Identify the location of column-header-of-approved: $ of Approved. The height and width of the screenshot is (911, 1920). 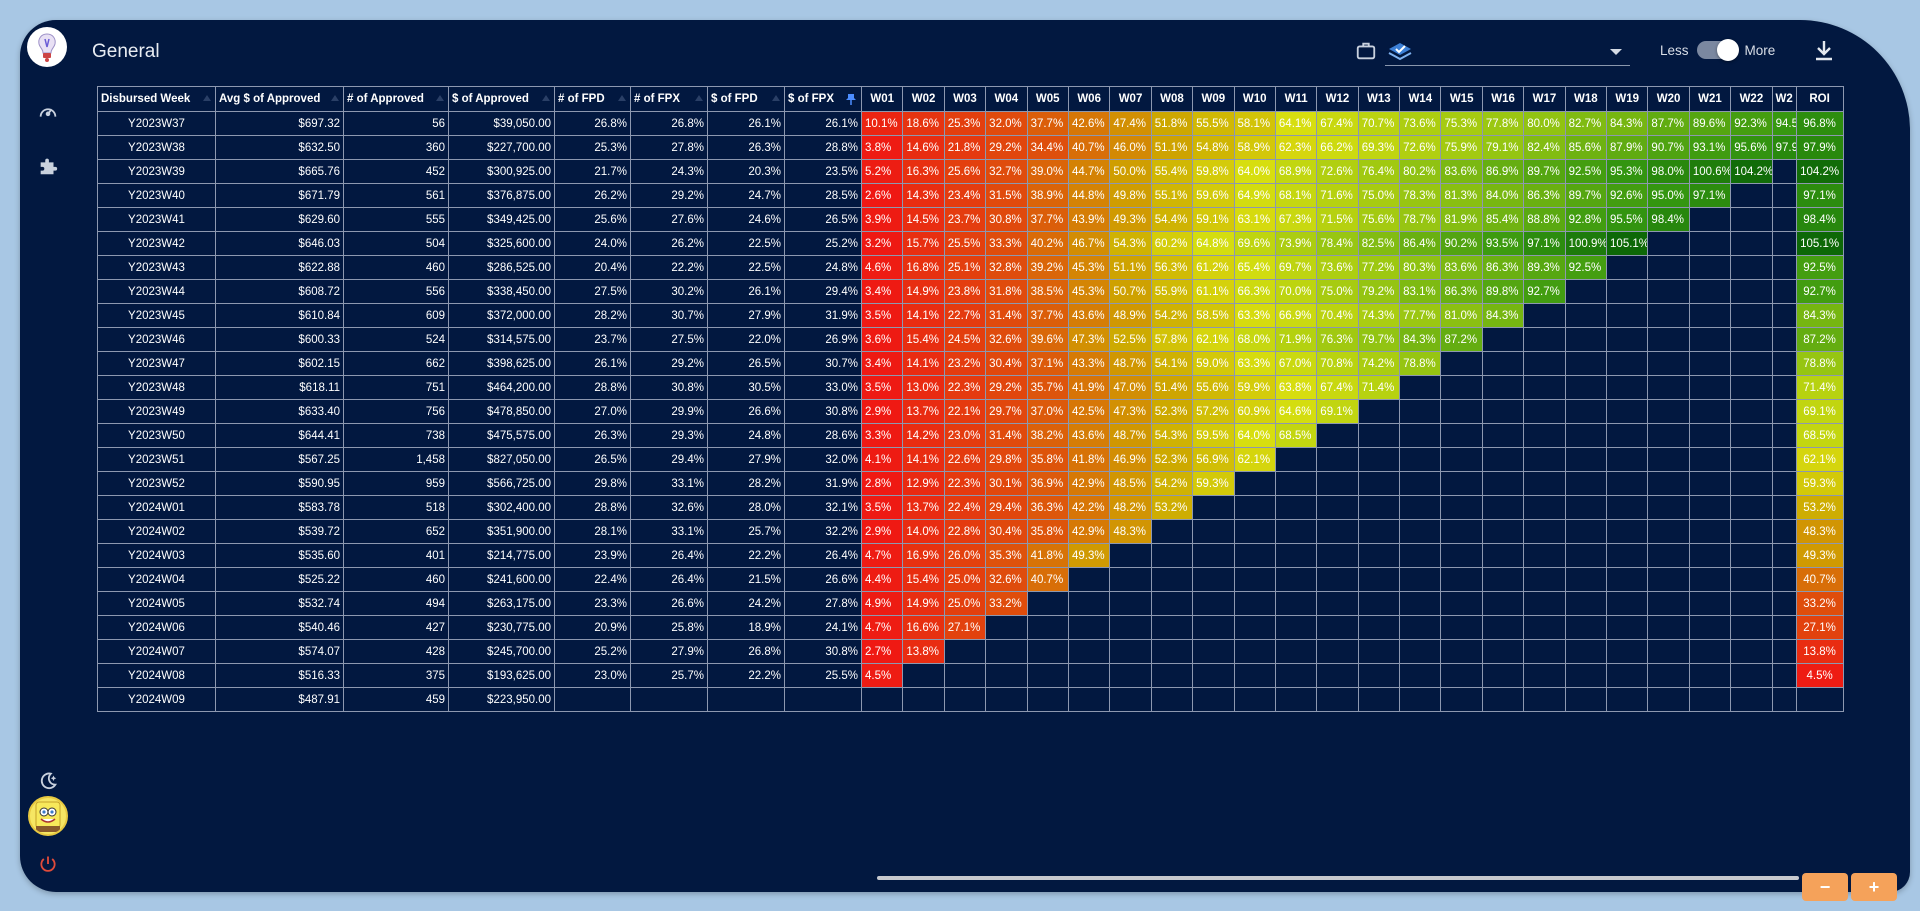
(501, 99).